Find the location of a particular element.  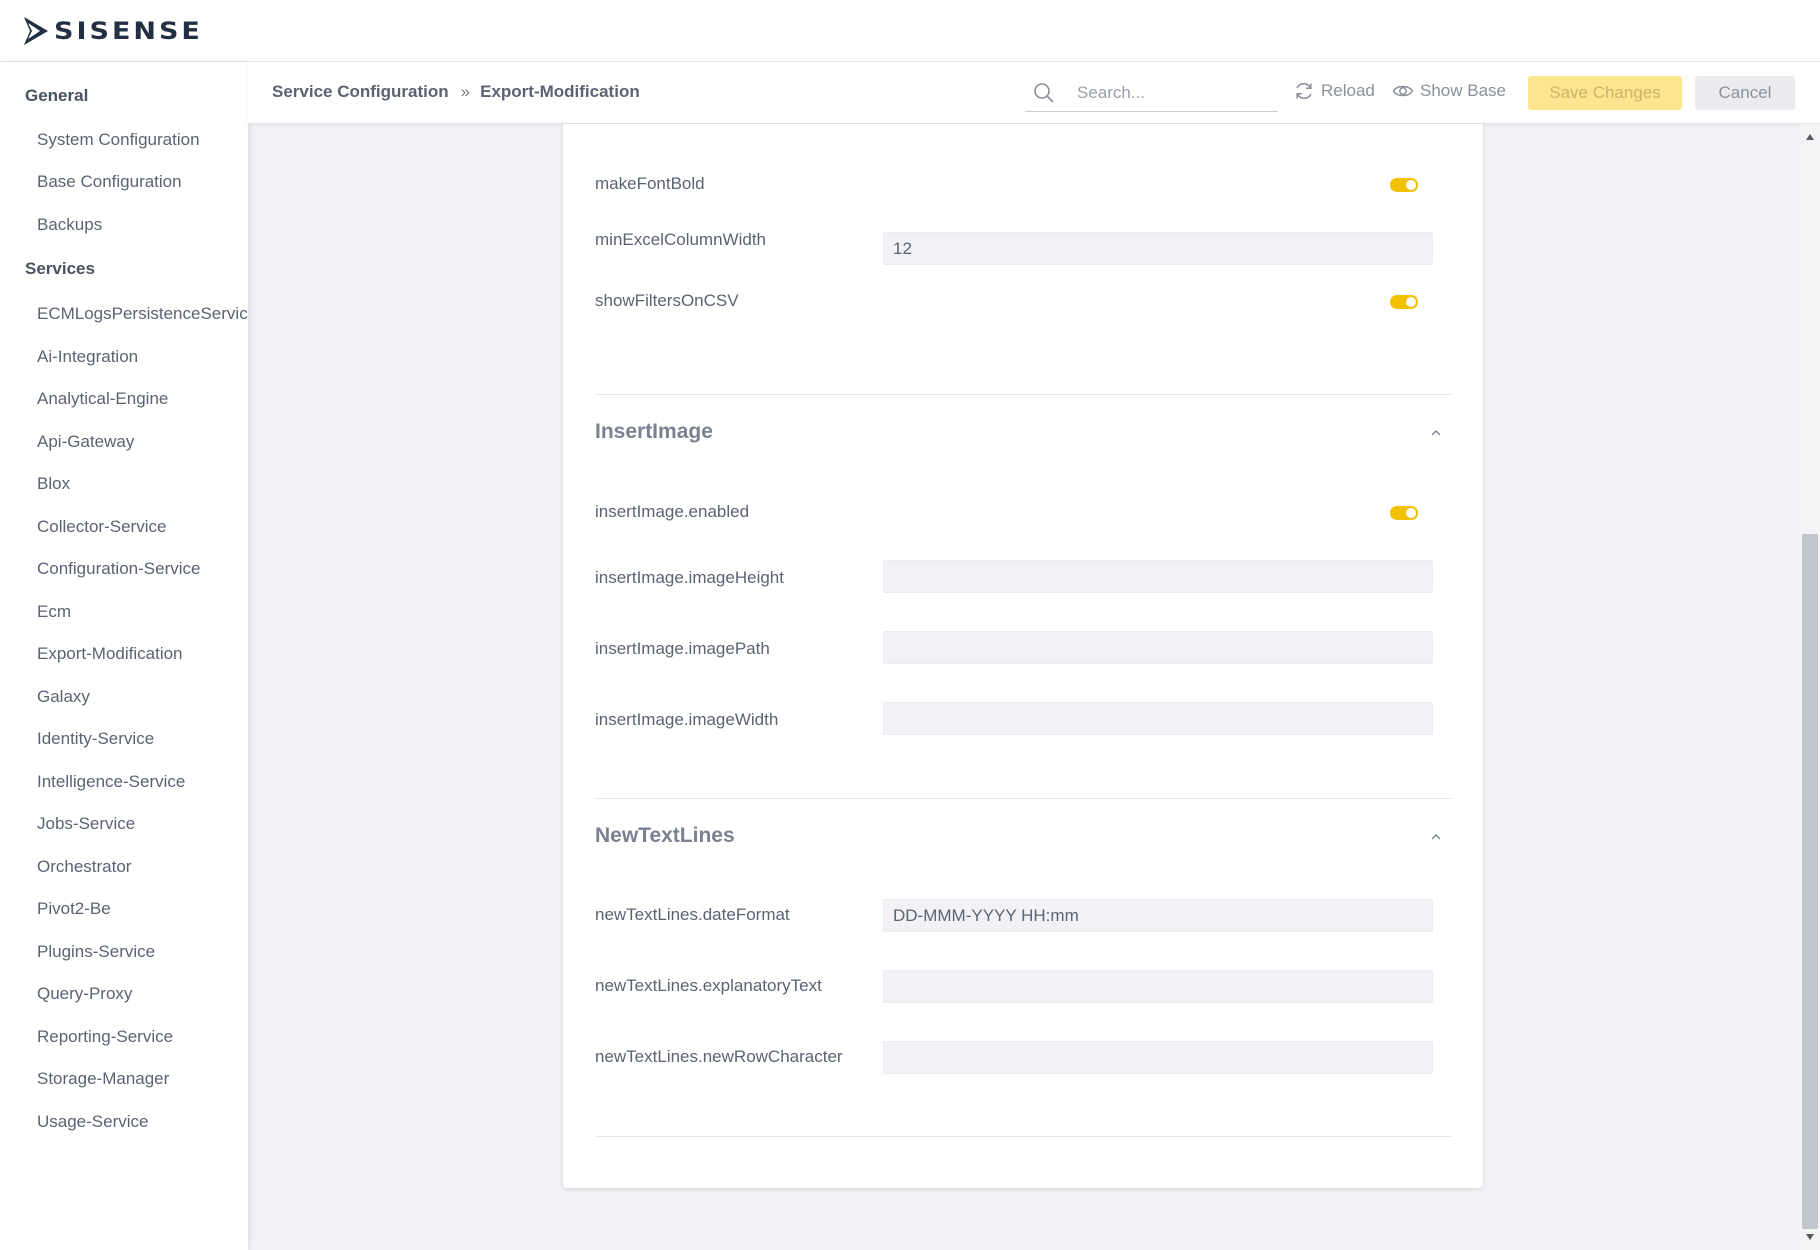

sidebar-item-identity-service: Identity-Service is located at coordinates (95, 739).